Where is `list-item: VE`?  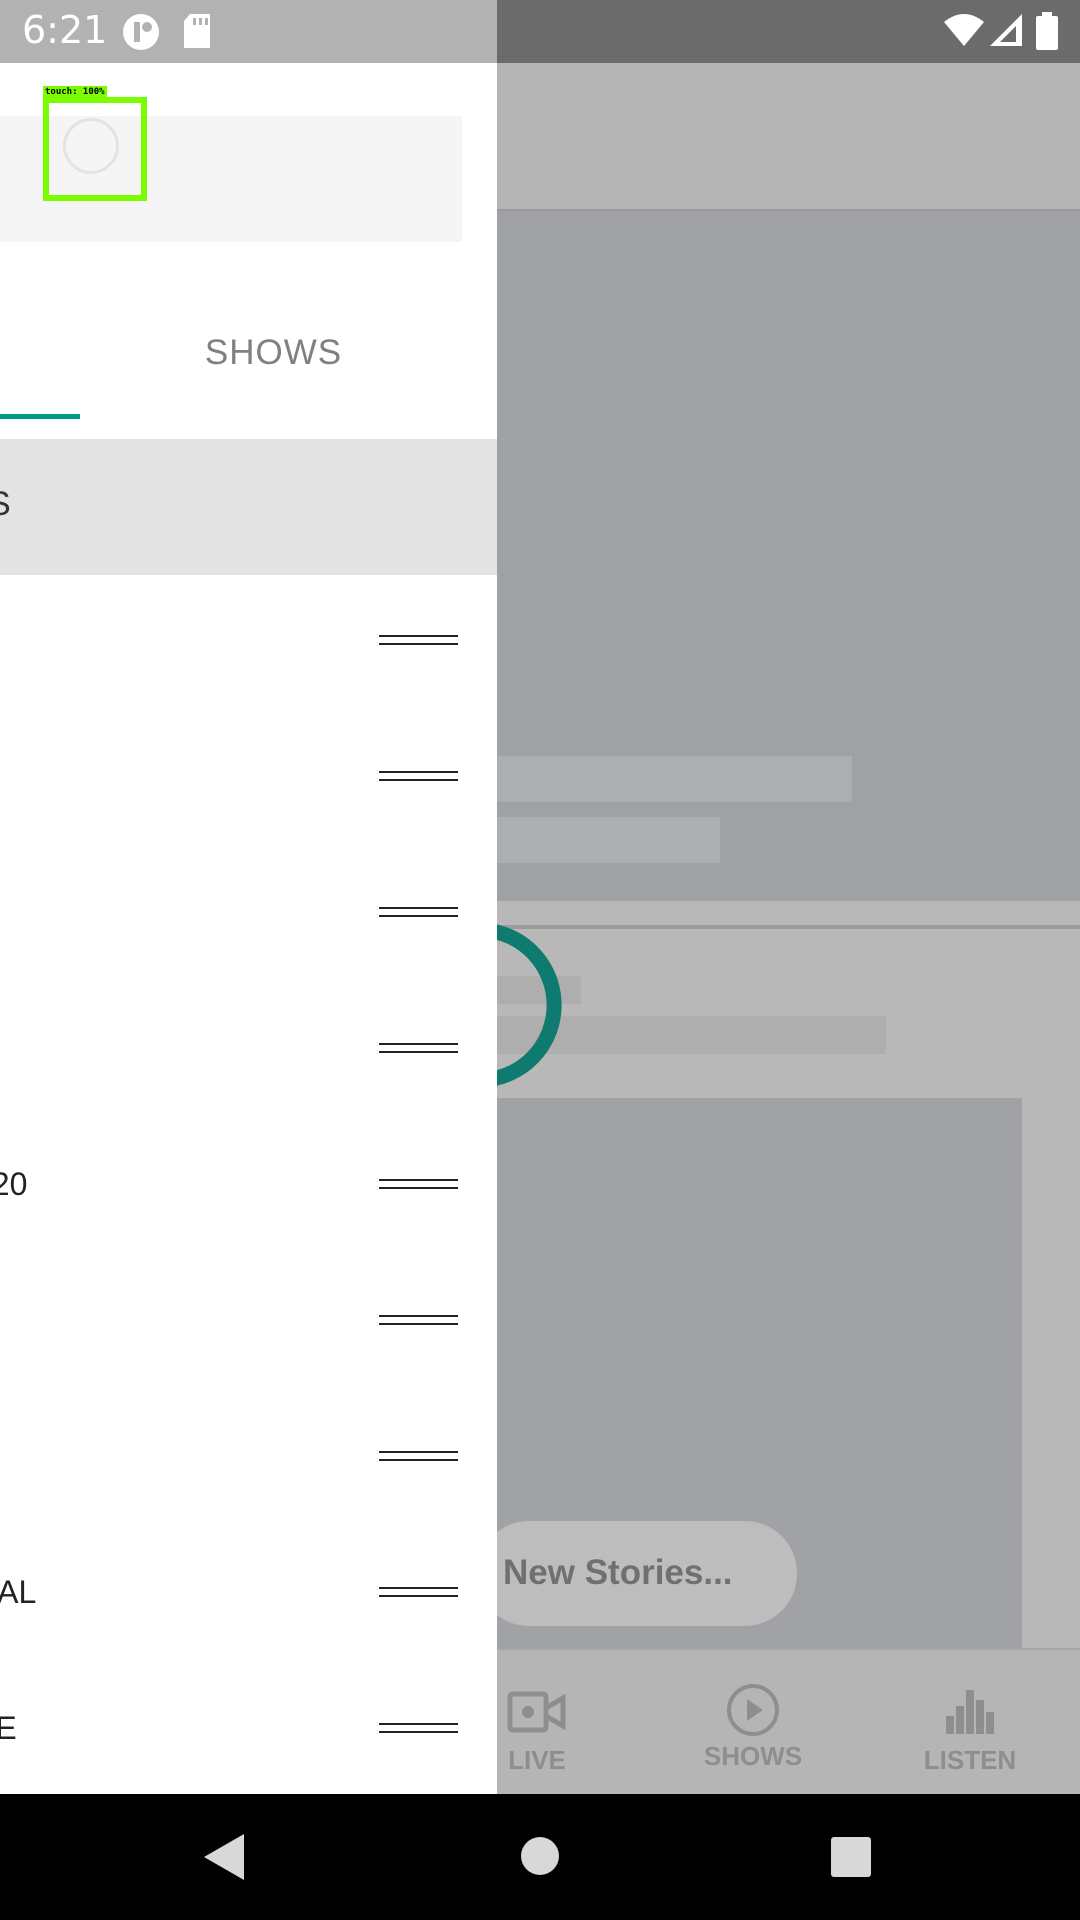
list-item: VE is located at coordinates (248, 1728).